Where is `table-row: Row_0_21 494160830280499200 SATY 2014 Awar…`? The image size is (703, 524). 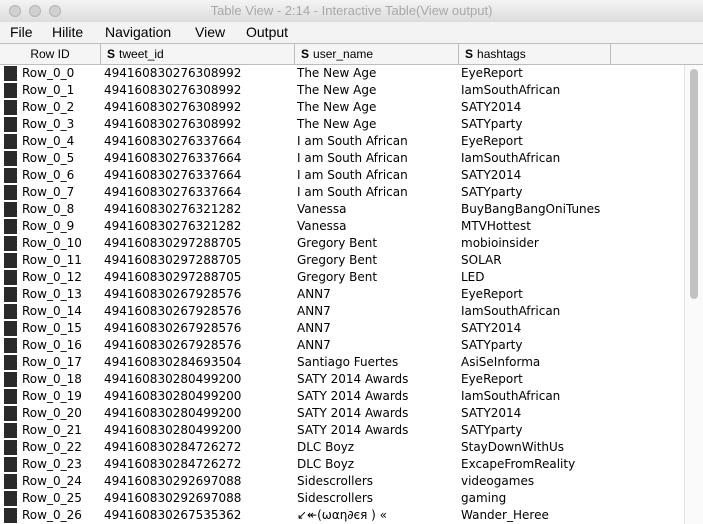 table-row: Row_0_21 494160830280499200 SATY 2014 Awar… is located at coordinates (342, 430).